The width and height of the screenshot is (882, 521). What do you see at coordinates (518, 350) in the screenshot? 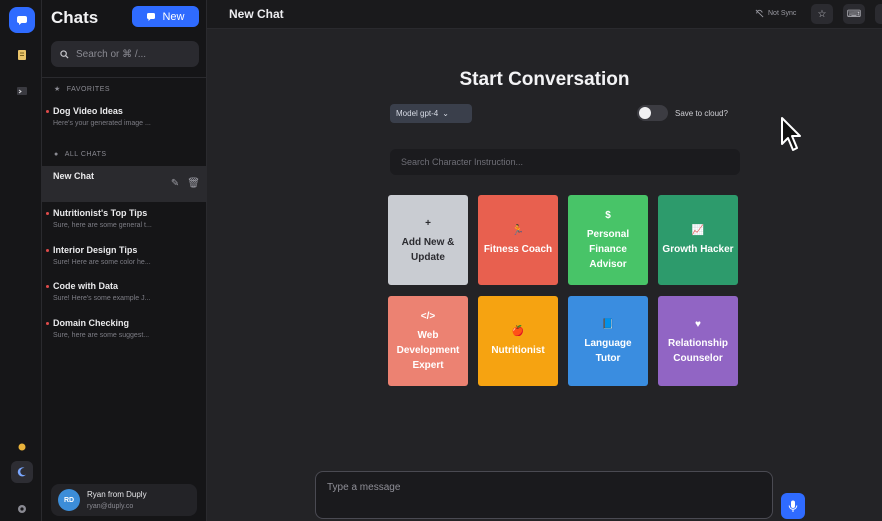
I see `character-card-label: Nutritionist` at bounding box center [518, 350].